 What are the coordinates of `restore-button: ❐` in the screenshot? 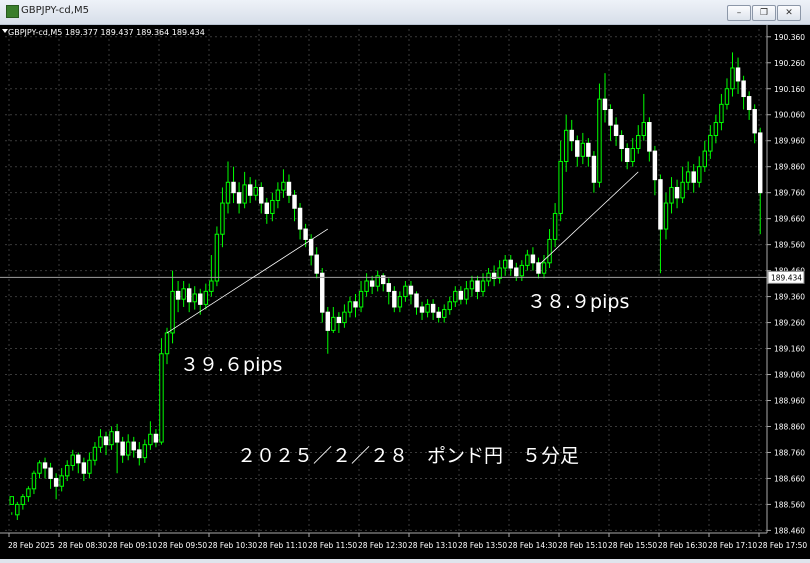 It's located at (764, 13).